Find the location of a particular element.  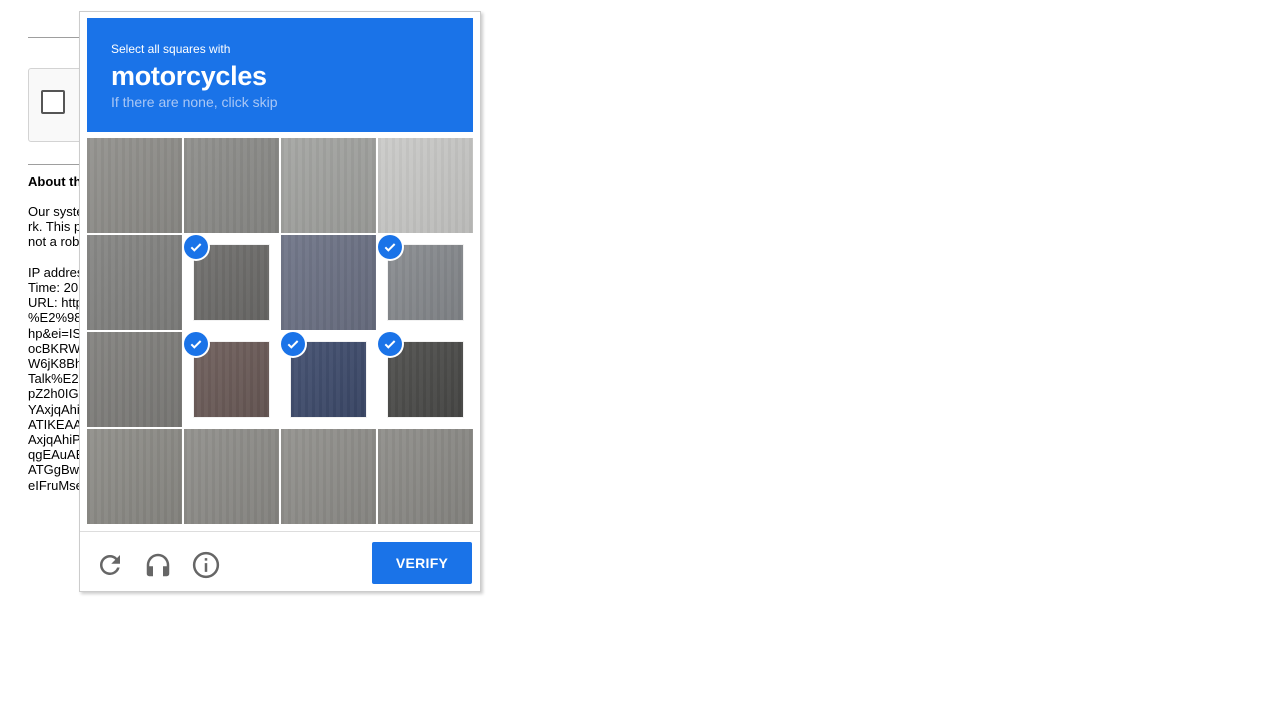

about-text-line: AxjqAhiP is located at coordinates (54, 439).